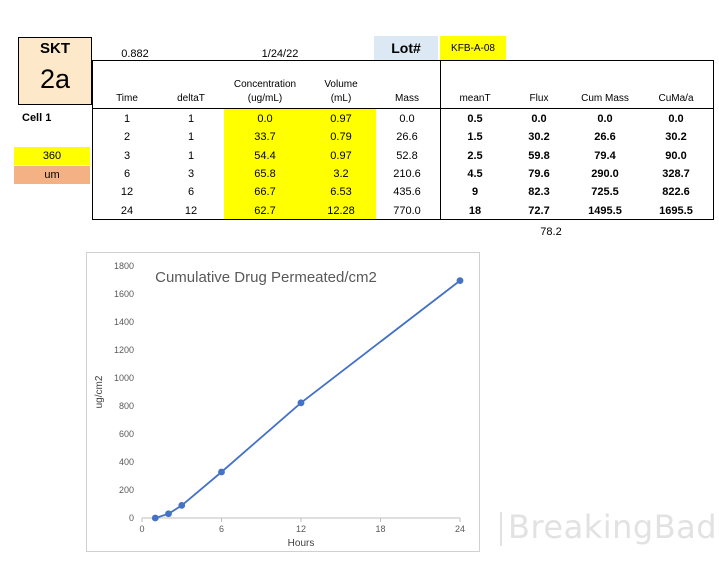 The height and width of the screenshot is (564, 719). Describe the element at coordinates (126, 434) in the screenshot. I see `y-tick-label: 600` at that location.